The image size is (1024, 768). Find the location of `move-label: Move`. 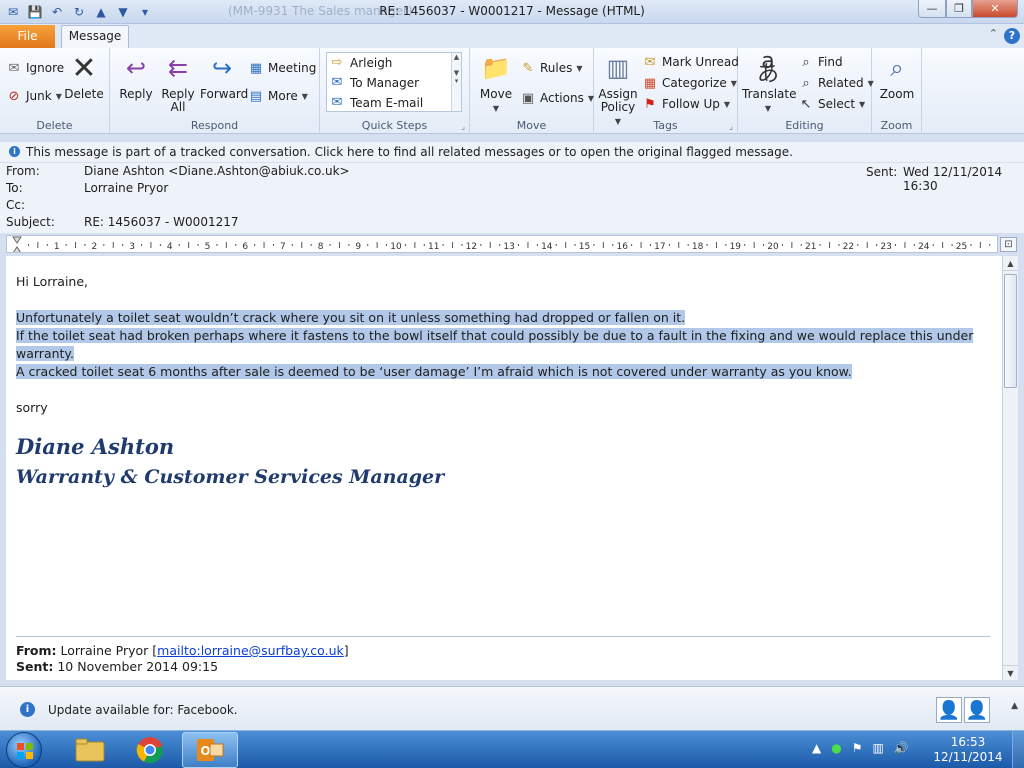

move-label: Move is located at coordinates (496, 94).